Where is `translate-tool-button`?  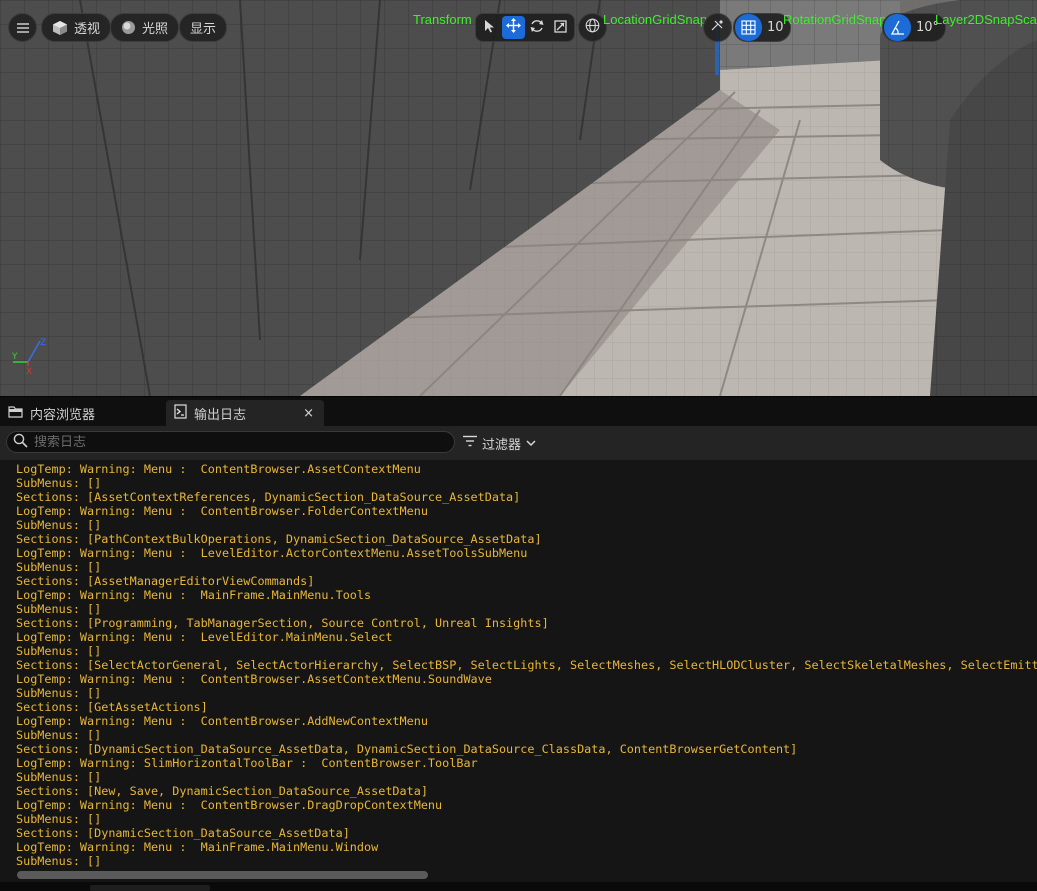
translate-tool-button is located at coordinates (513, 27).